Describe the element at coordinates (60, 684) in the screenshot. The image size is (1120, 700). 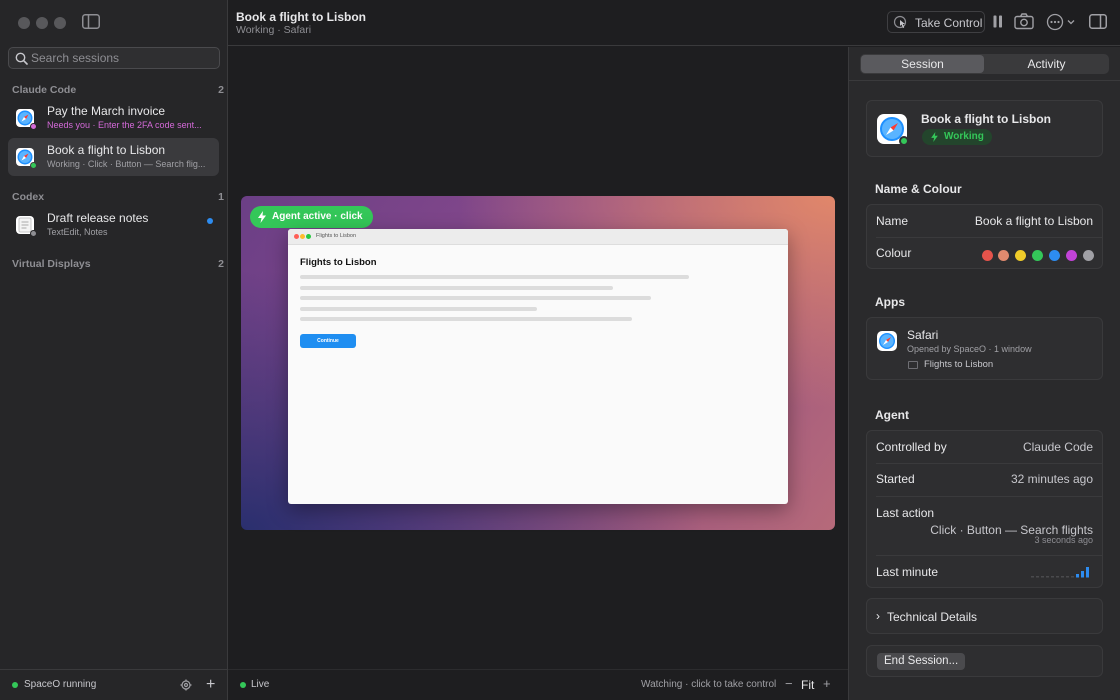
I see `running-status-label: SpaceO running` at that location.